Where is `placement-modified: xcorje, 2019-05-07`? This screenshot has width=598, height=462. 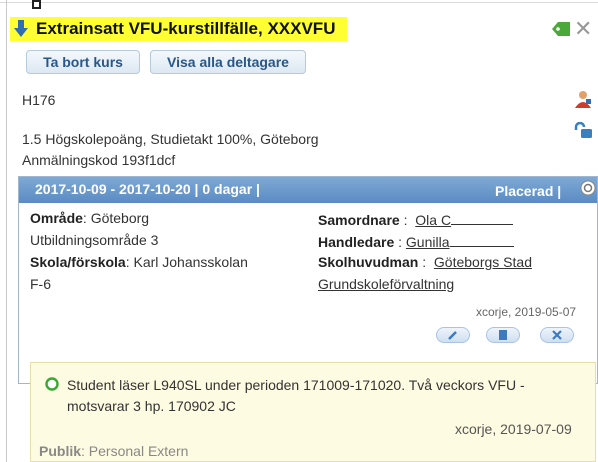 placement-modified: xcorje, 2019-05-07 is located at coordinates (526, 312).